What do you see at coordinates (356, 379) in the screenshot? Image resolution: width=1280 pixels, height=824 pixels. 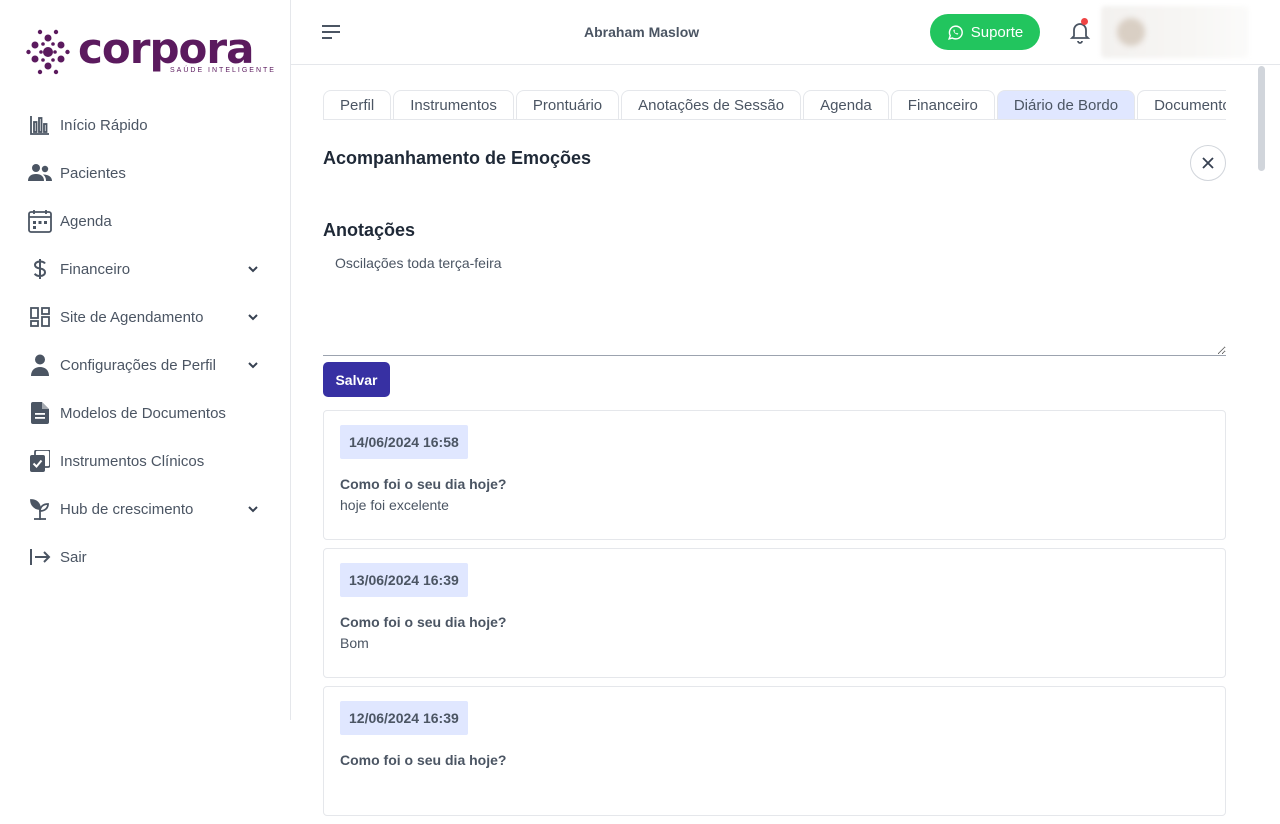 I see `save-button: Salvar` at bounding box center [356, 379].